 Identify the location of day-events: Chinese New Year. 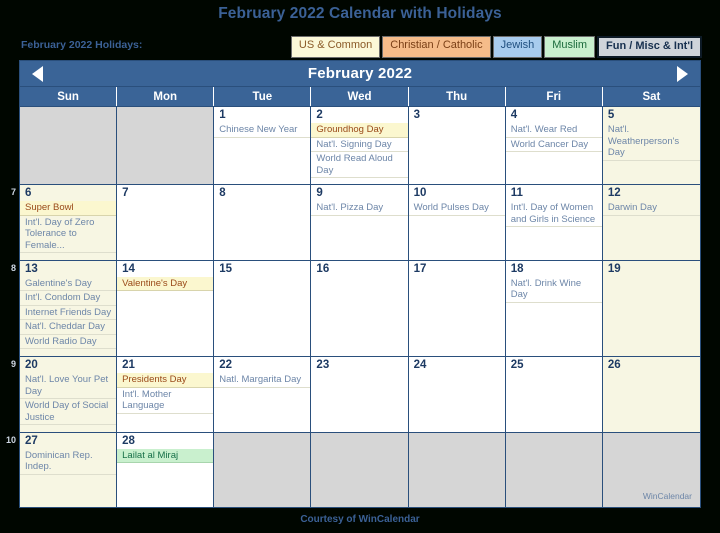
(262, 130).